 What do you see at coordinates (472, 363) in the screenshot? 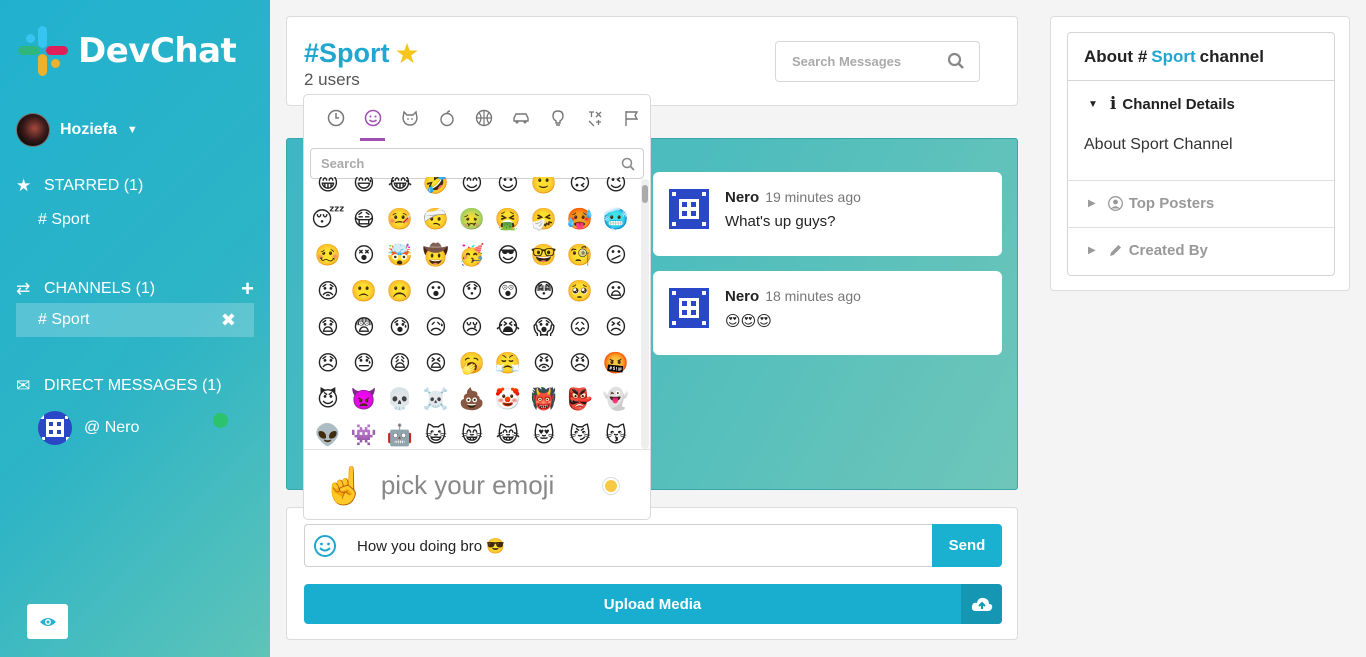
I see `emoji-item: 🥱` at bounding box center [472, 363].